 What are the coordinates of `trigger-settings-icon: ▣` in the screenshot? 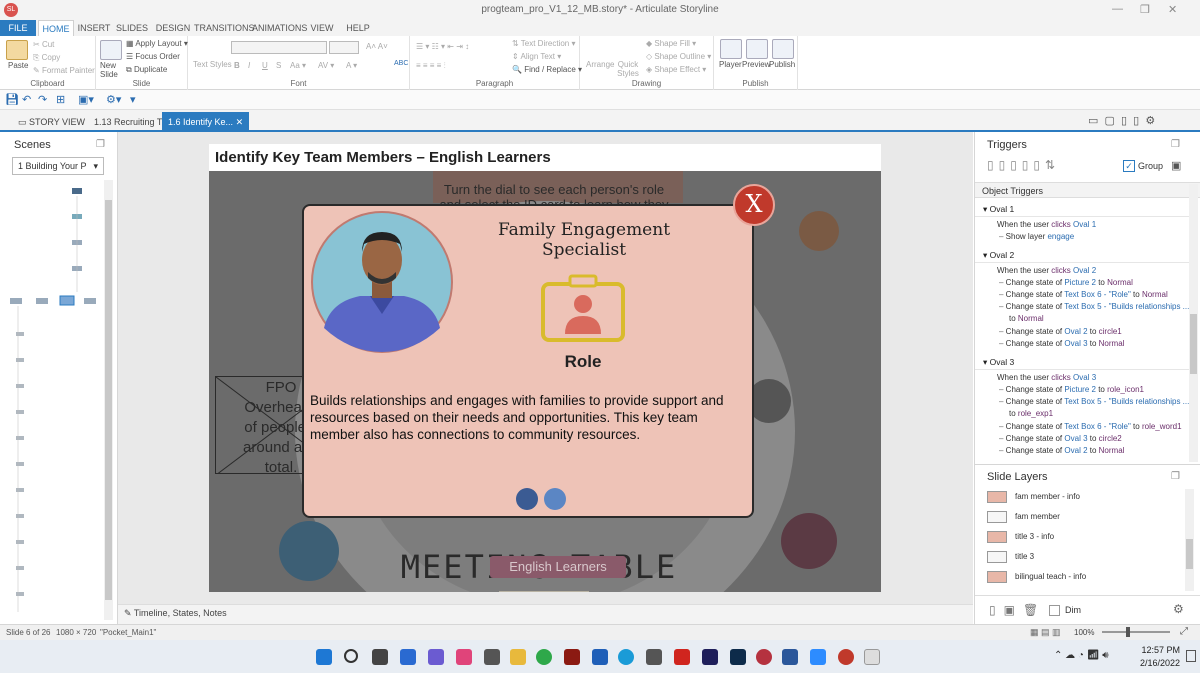 It's located at (1176, 165).